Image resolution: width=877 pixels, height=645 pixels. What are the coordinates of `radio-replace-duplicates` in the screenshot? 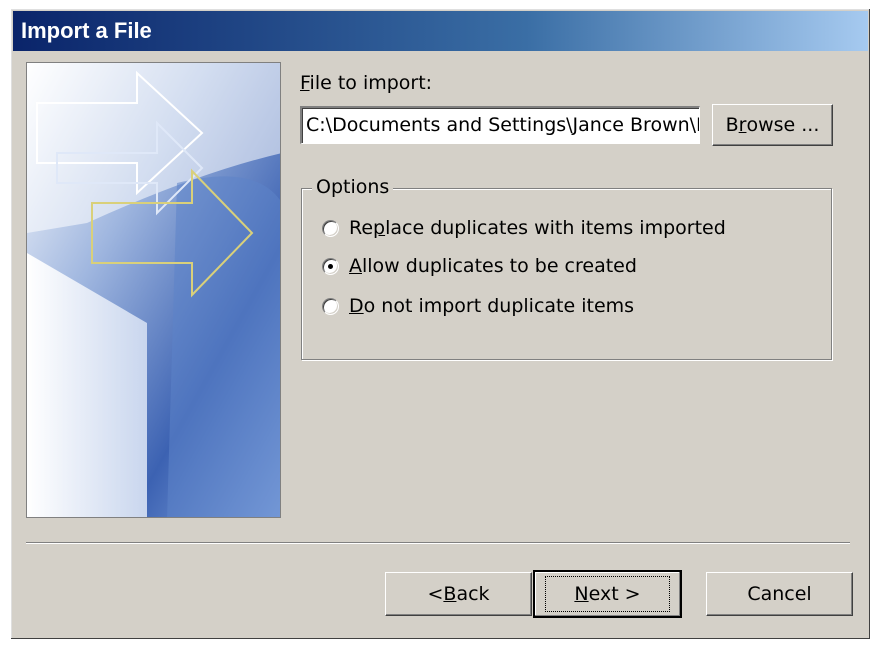 It's located at (330, 228).